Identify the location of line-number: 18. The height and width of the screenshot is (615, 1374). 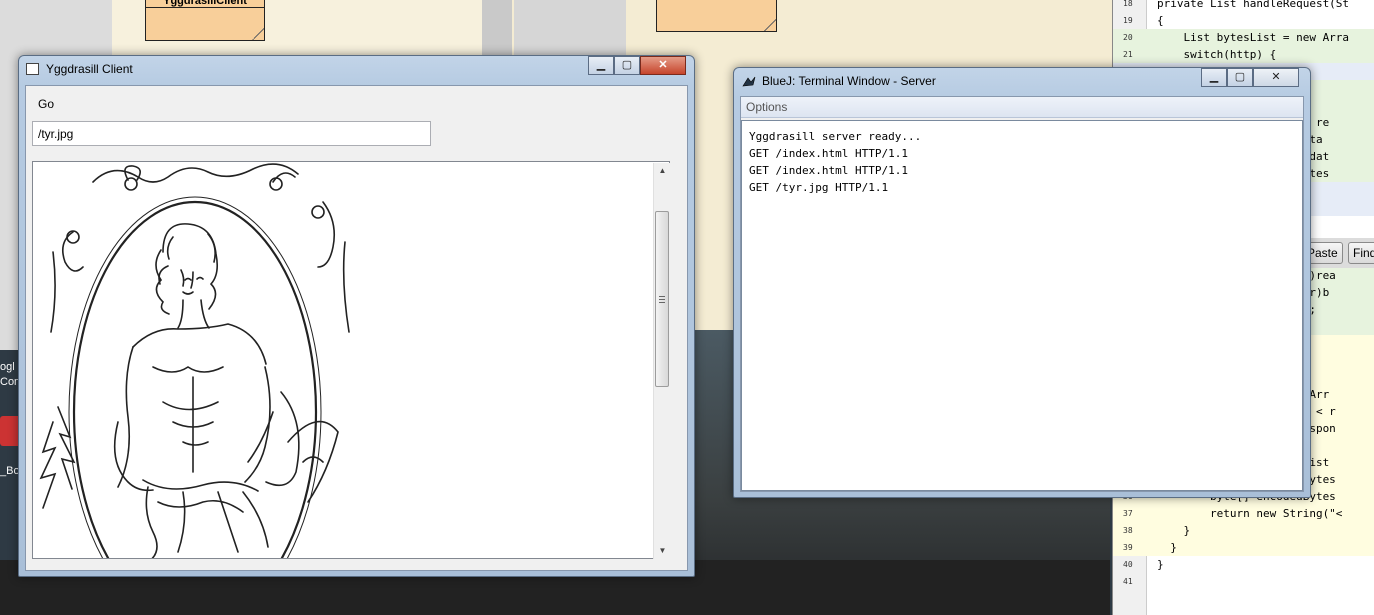
(1128, 4).